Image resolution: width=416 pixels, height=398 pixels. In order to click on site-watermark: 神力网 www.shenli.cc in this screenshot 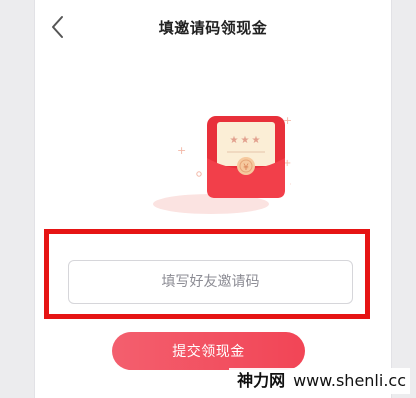, I will do `click(319, 381)`.